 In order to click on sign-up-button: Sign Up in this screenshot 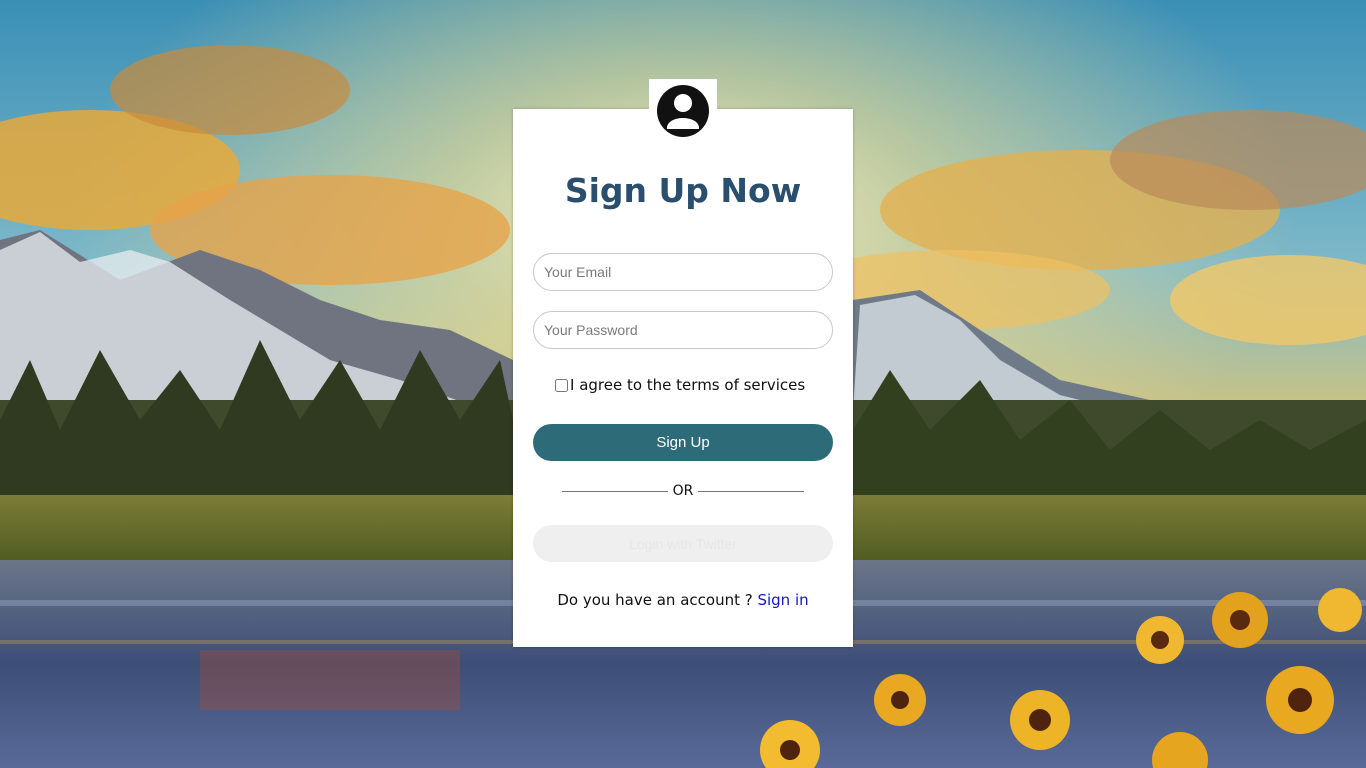, I will do `click(683, 442)`.